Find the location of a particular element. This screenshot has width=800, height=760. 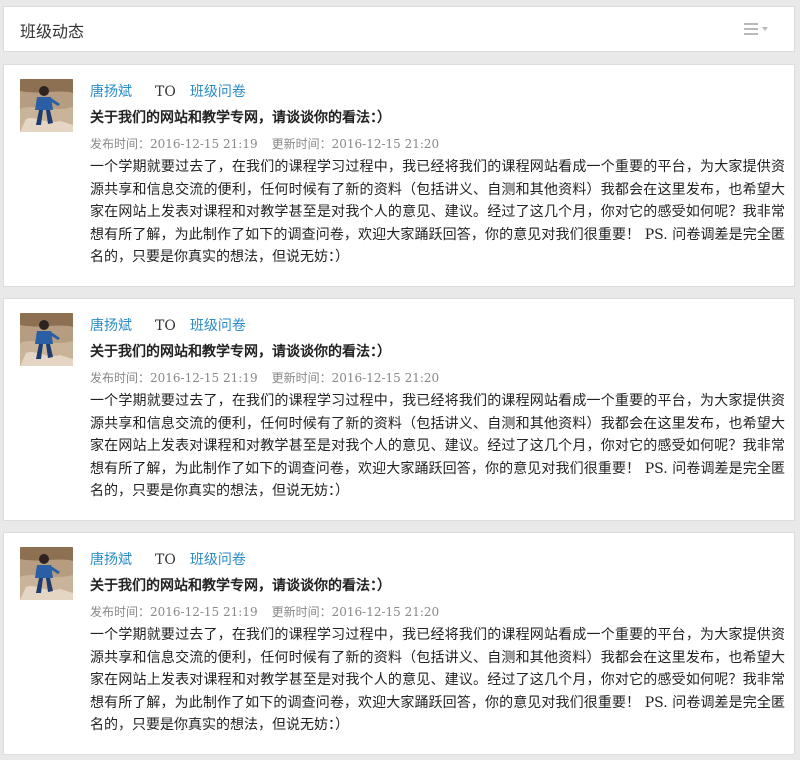

list-menu-icon is located at coordinates (751, 29).